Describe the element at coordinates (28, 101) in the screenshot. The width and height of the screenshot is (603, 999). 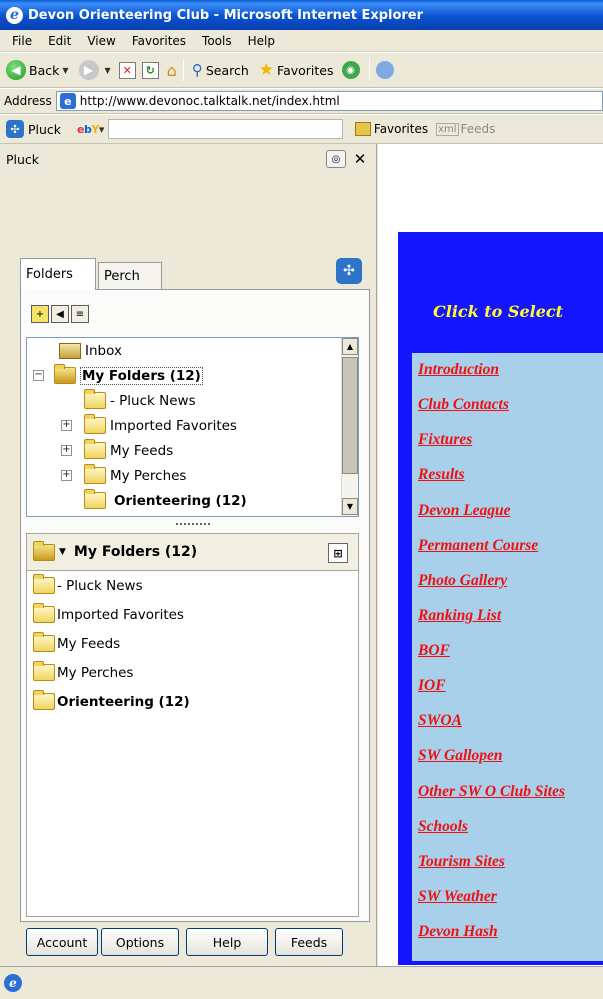
I see `address-label: Address` at that location.